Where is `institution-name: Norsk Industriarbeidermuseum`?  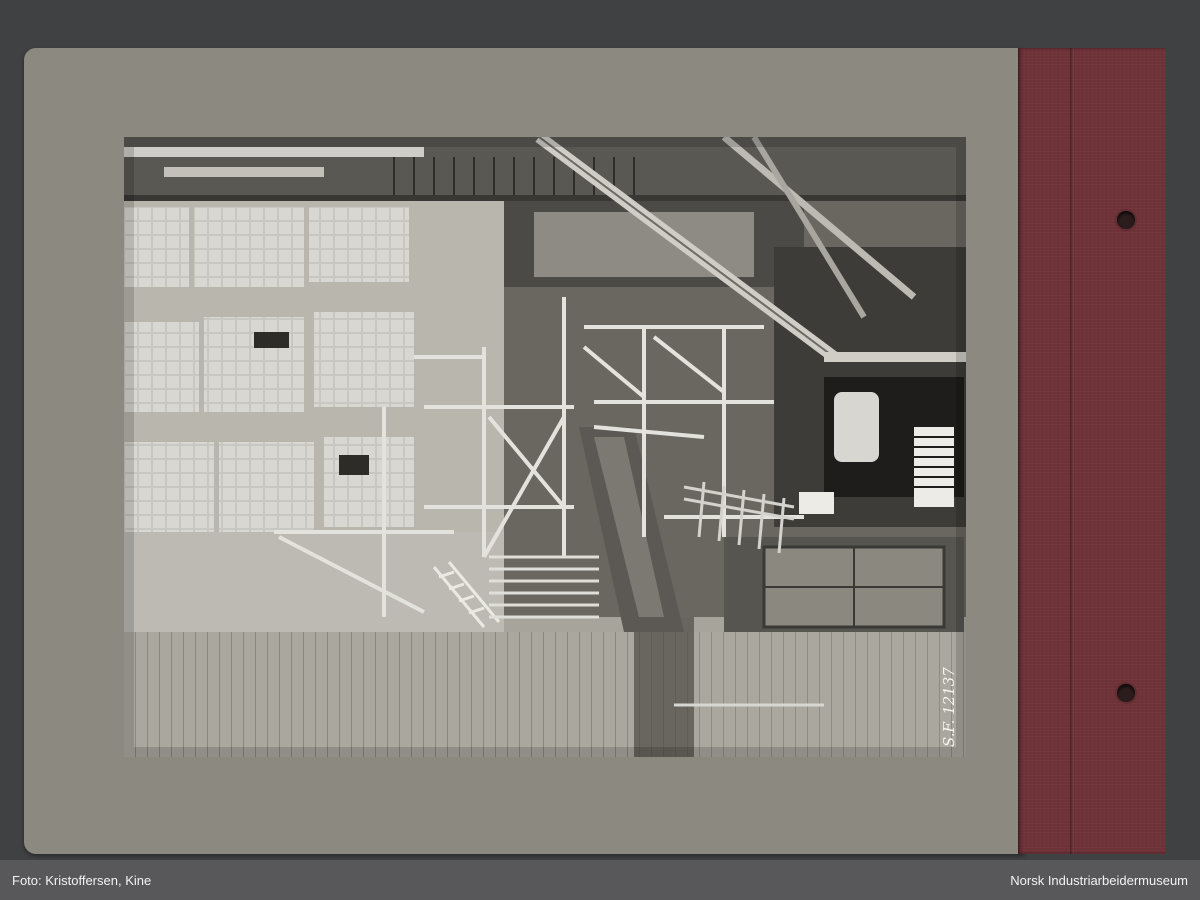 institution-name: Norsk Industriarbeidermuseum is located at coordinates (1099, 880).